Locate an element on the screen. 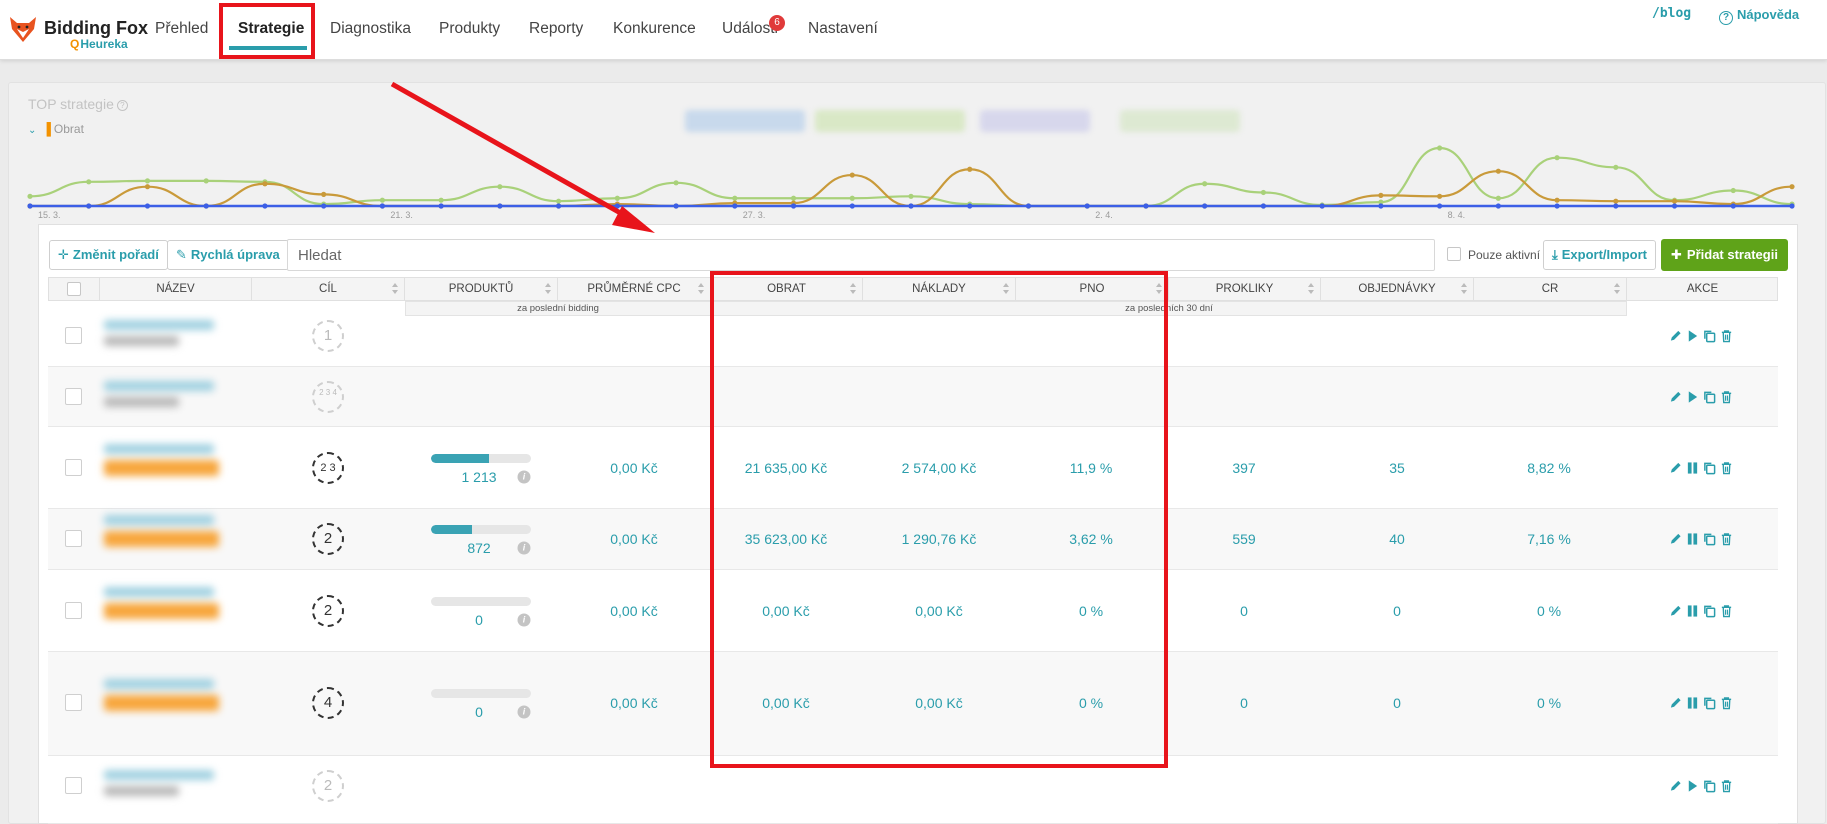 The height and width of the screenshot is (824, 1827). legend-item-blurred is located at coordinates (745, 121).